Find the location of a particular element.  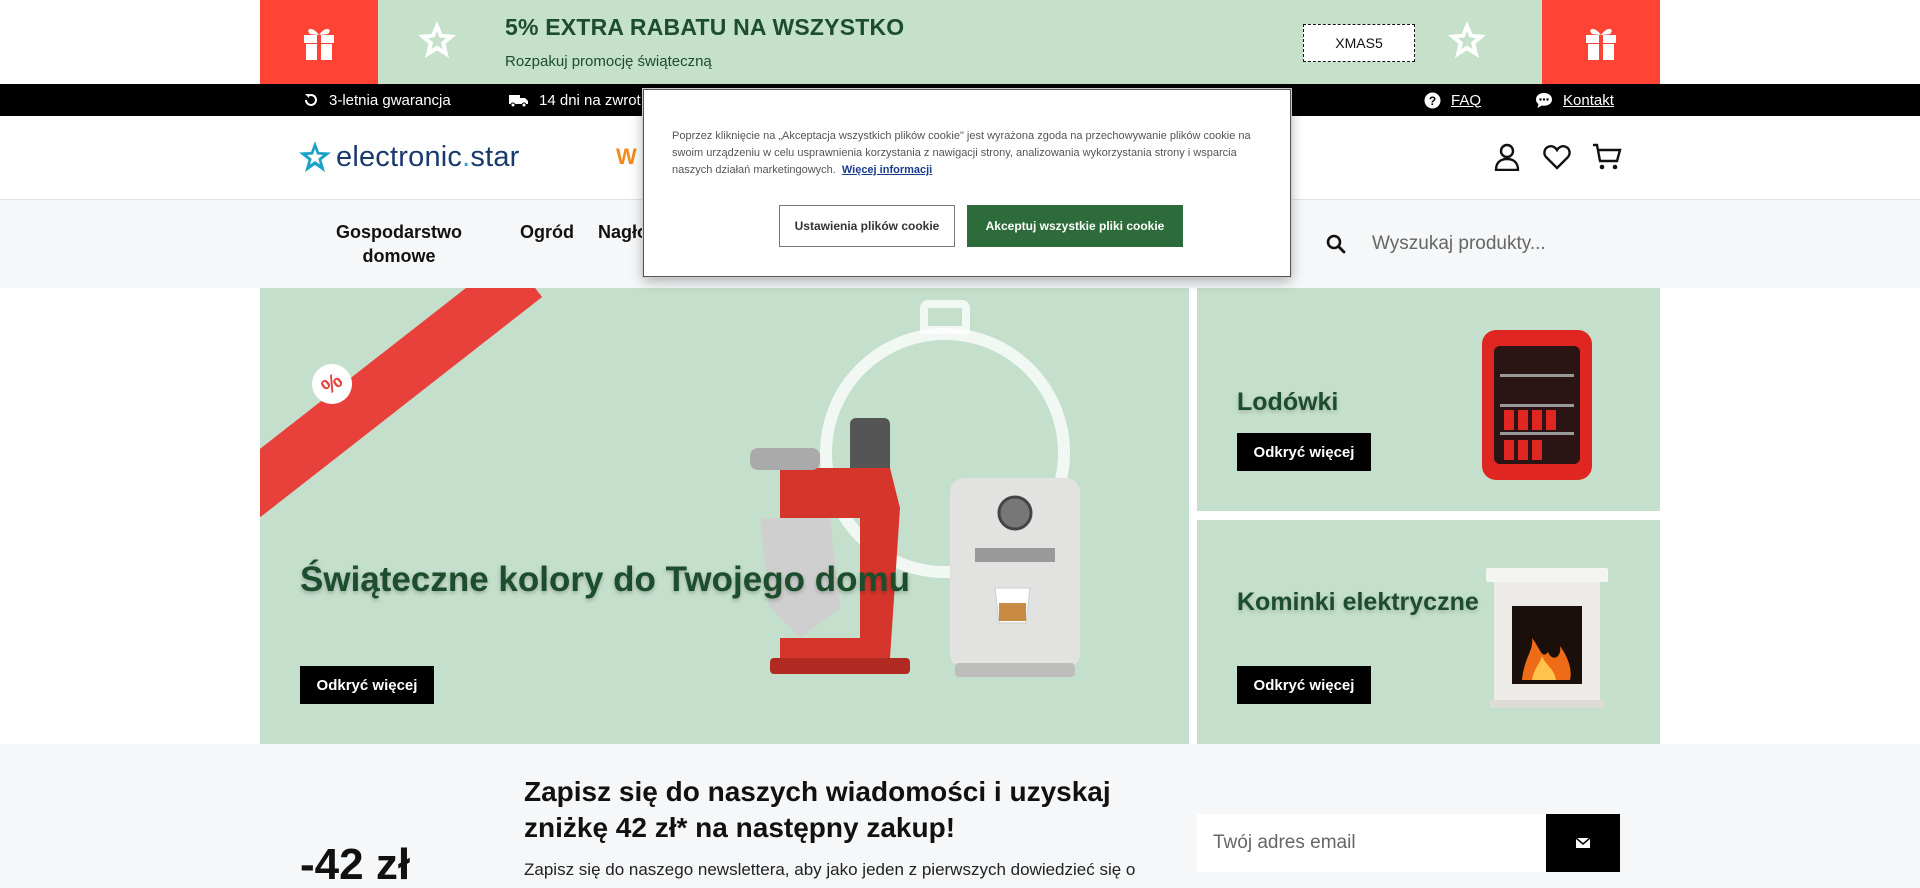

account-icon is located at coordinates (1507, 157).